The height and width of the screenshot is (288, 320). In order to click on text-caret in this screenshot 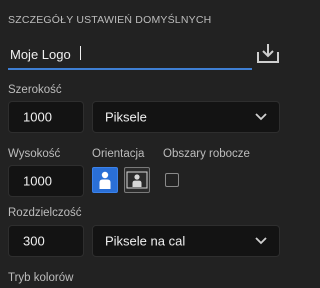, I will do `click(80, 53)`.